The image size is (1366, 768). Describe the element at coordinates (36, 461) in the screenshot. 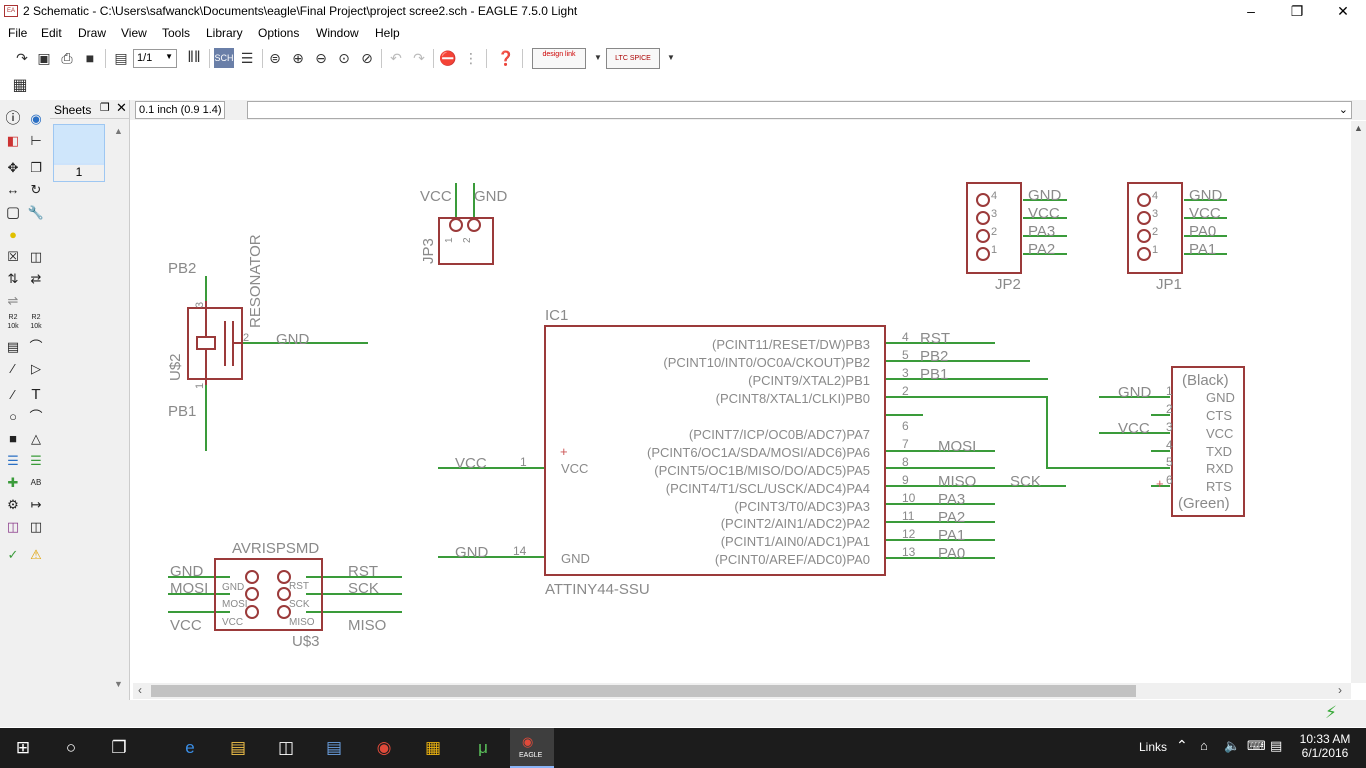

I see `net-icon: ☰` at that location.